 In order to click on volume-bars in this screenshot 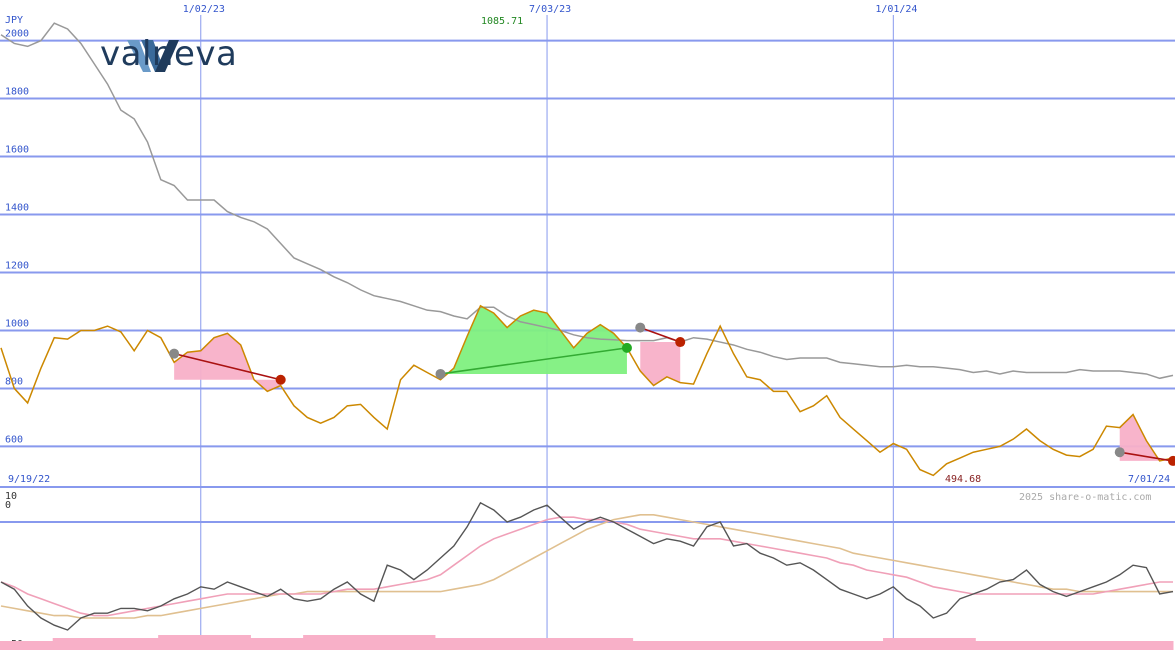, I will do `click(587, 642)`.